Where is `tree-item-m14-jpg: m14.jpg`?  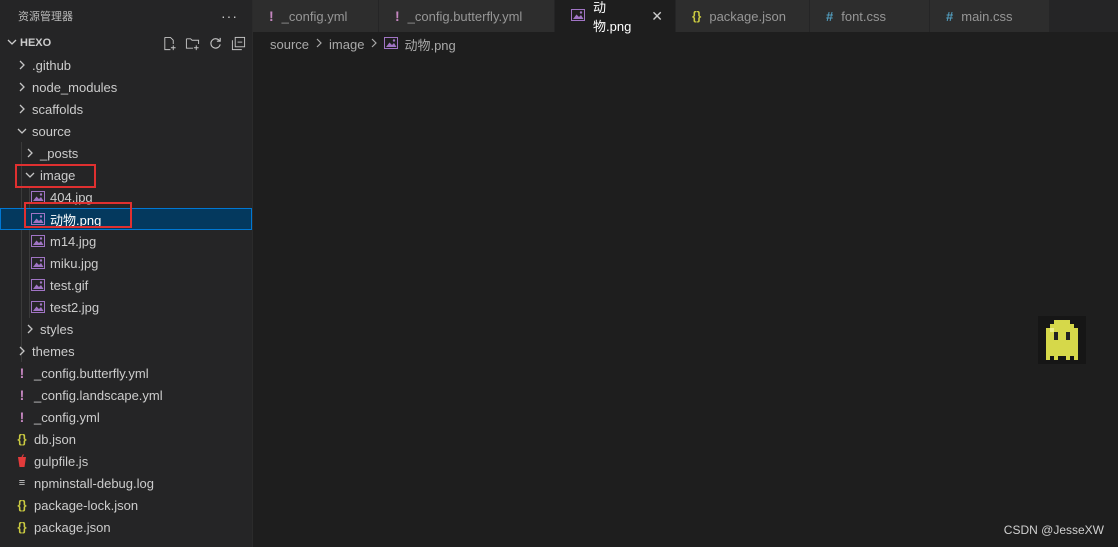 tree-item-m14-jpg: m14.jpg is located at coordinates (126, 241).